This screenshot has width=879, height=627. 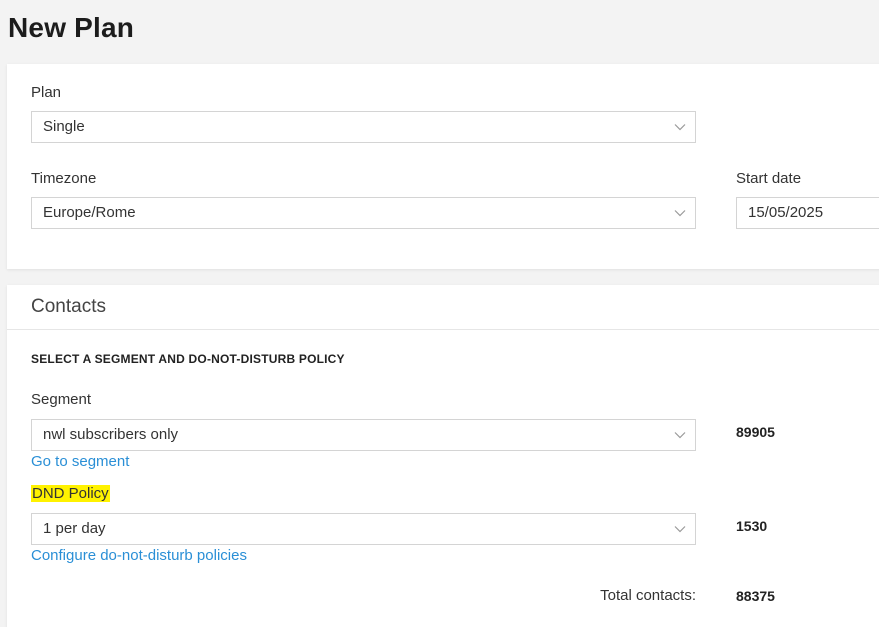 I want to click on timezone-select-value: Europe/Rome, so click(x=89, y=212).